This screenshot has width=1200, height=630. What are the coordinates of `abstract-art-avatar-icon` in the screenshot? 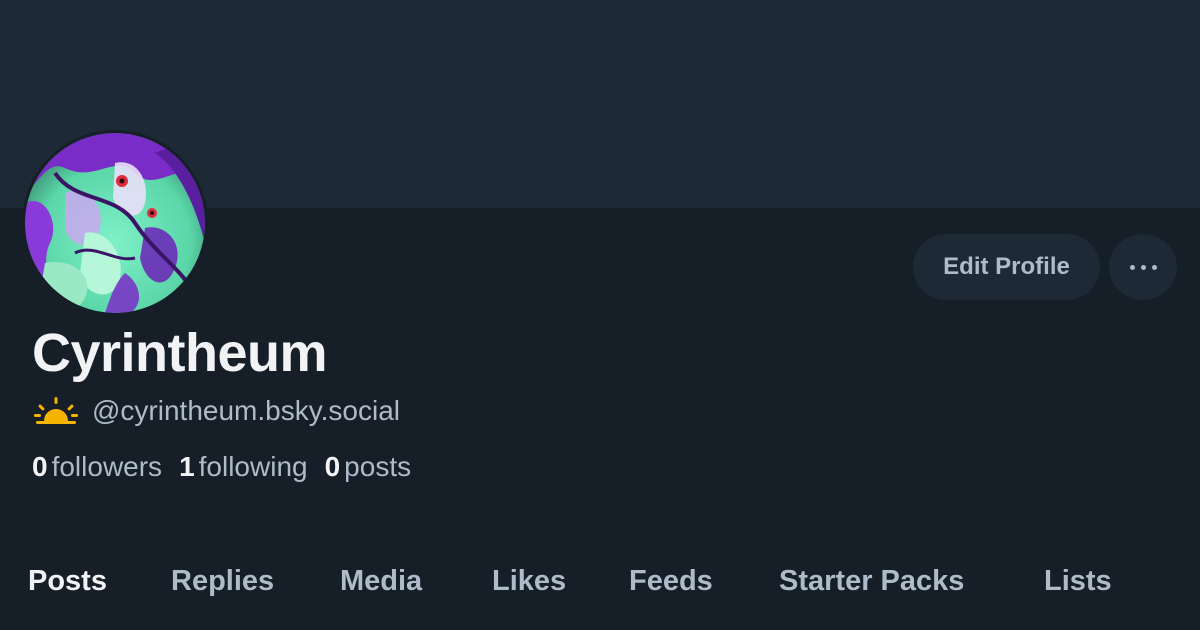 It's located at (115, 223).